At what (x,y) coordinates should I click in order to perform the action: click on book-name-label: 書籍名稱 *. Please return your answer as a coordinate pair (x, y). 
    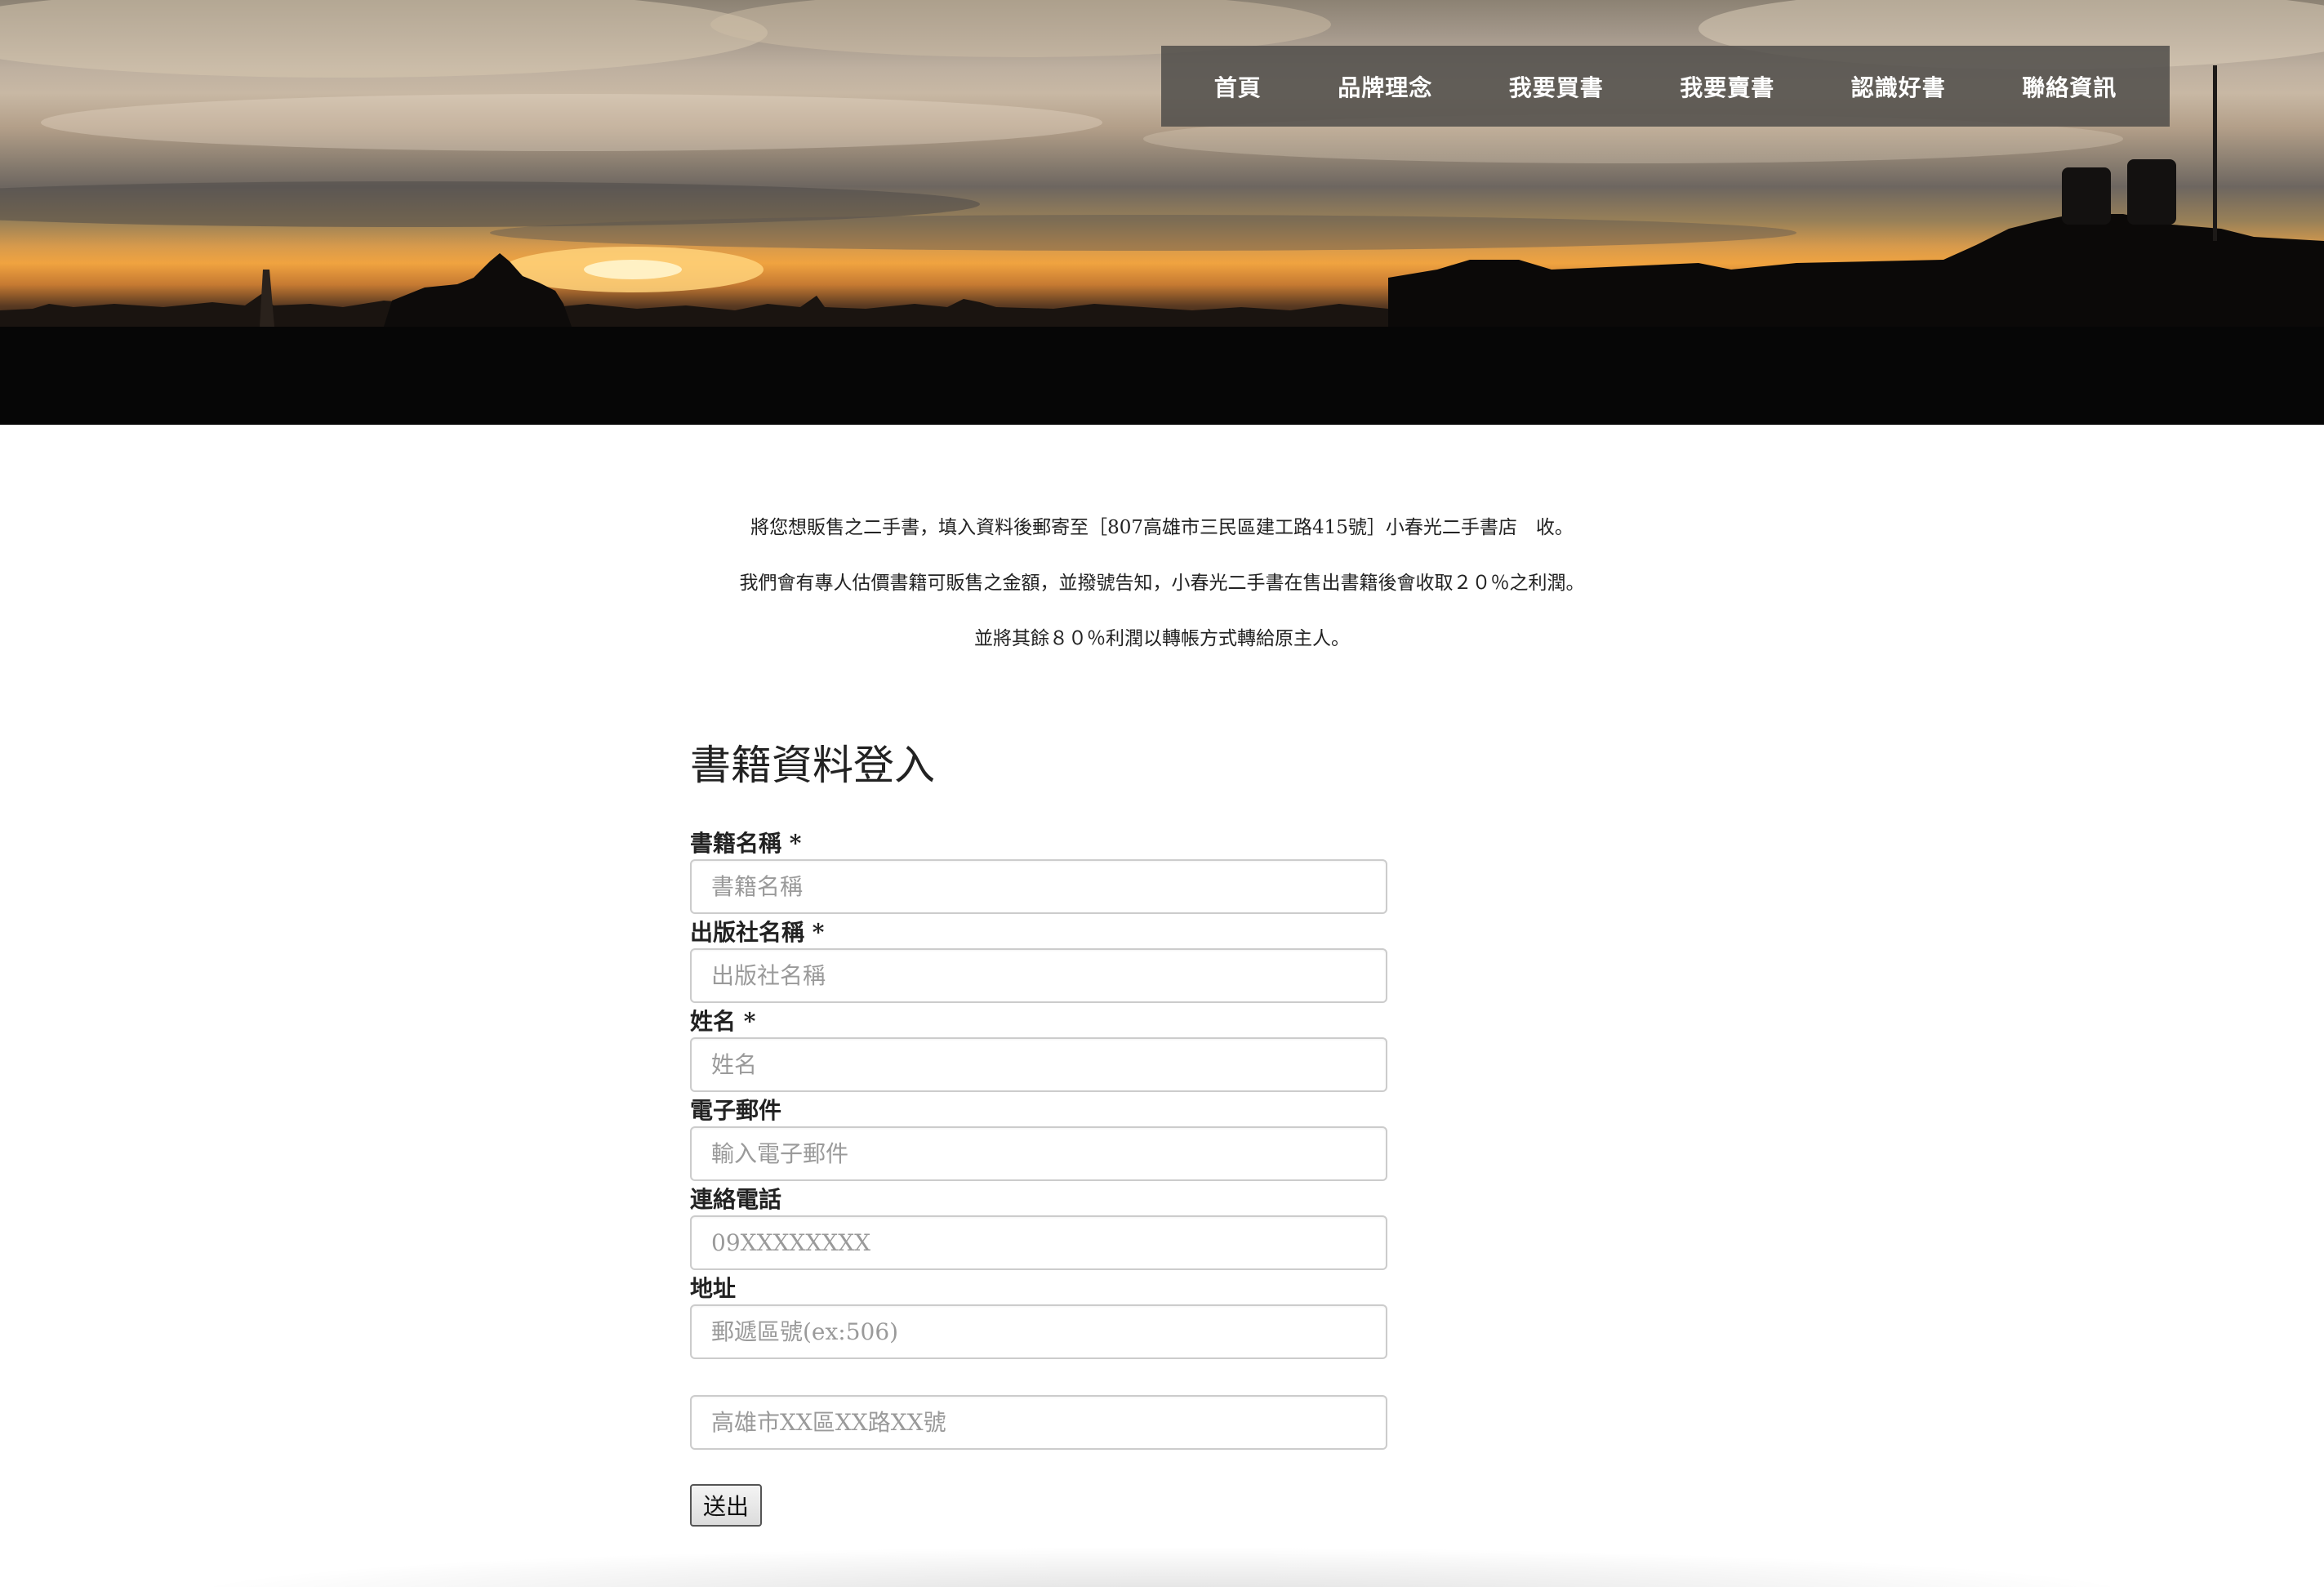
    Looking at the image, I should click on (746, 843).